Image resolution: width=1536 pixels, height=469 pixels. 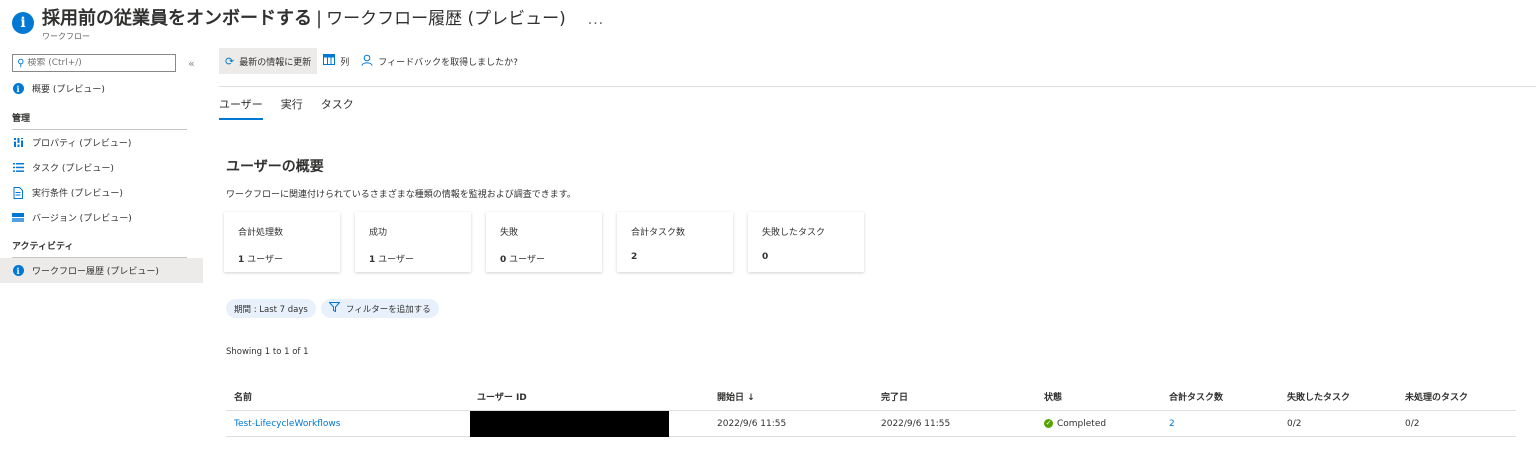 What do you see at coordinates (1318, 396) in the screenshot?
I see `column-header-failed-tasks: 失敗したタスク` at bounding box center [1318, 396].